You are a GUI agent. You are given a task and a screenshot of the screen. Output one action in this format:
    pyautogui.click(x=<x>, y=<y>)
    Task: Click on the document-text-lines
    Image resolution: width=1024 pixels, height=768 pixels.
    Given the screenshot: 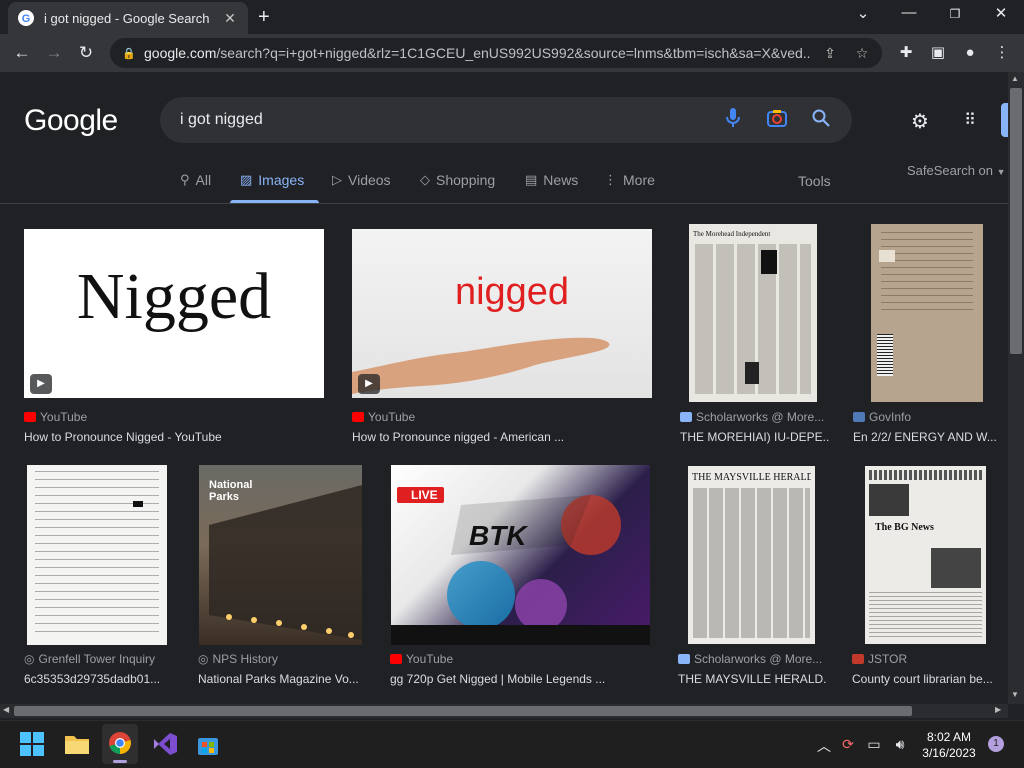 What is the action you would take?
    pyautogui.click(x=927, y=272)
    